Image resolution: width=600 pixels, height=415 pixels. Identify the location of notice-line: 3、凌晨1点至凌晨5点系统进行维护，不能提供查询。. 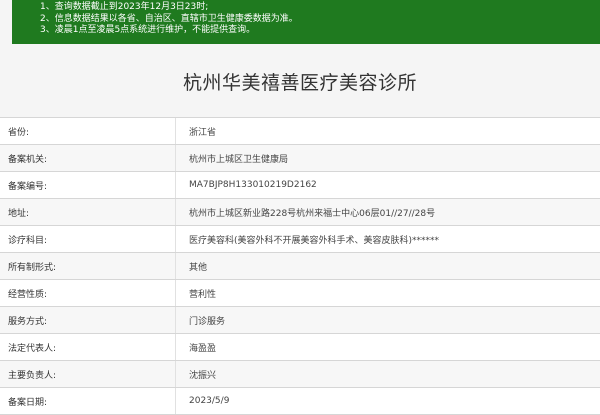
(148, 30).